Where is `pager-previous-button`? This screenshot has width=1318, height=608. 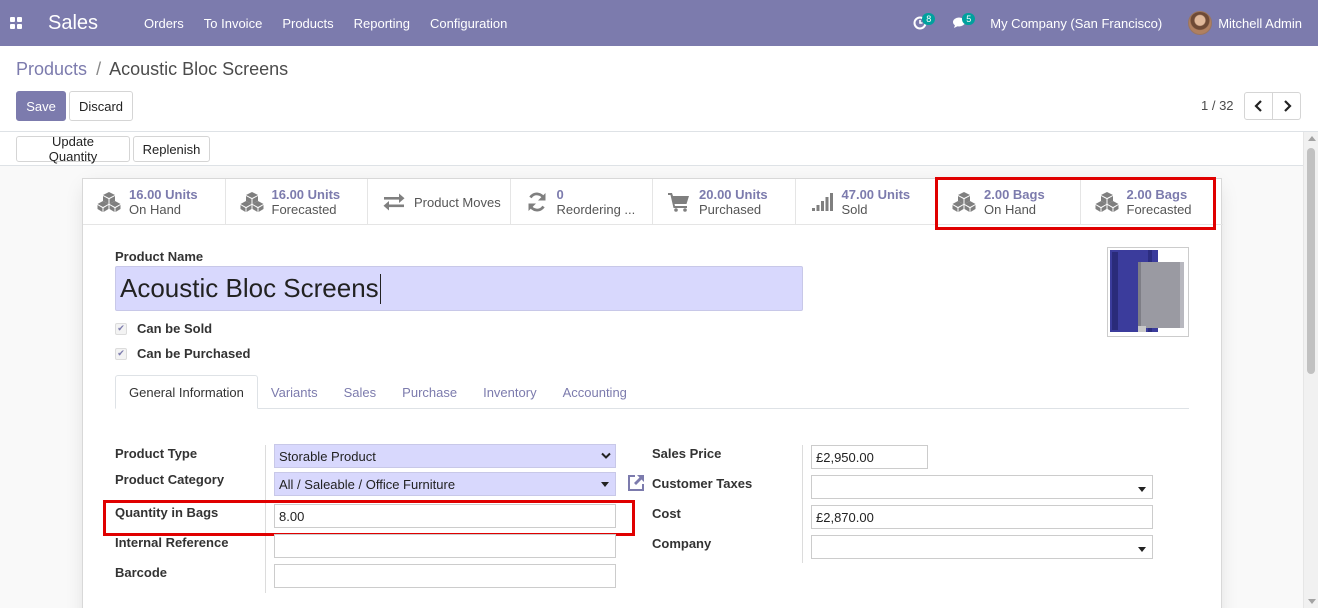
pager-previous-button is located at coordinates (1258, 106).